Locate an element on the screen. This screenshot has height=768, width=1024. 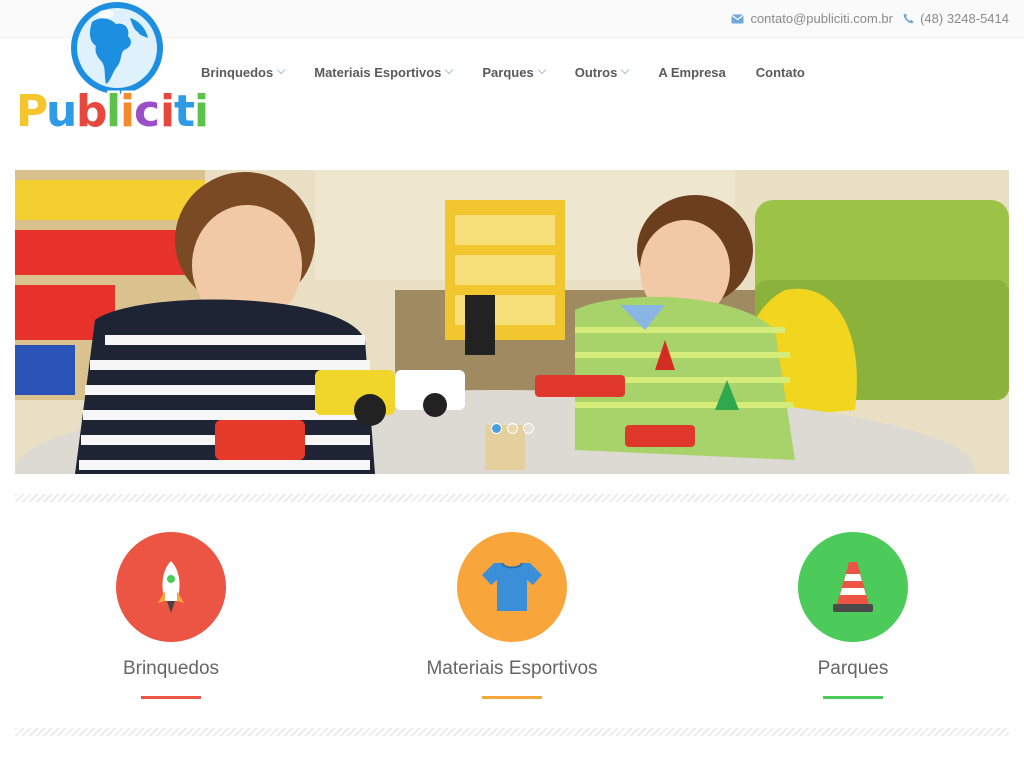
nav-item-a-empresa: A Empresa is located at coordinates (691, 72).